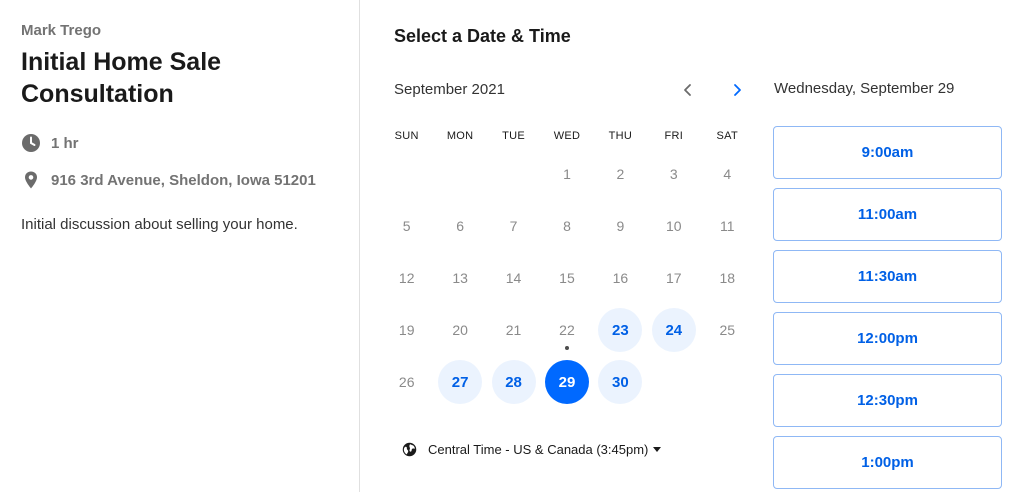 This screenshot has height=498, width=1010. I want to click on calendar-day-disabled: 6, so click(460, 226).